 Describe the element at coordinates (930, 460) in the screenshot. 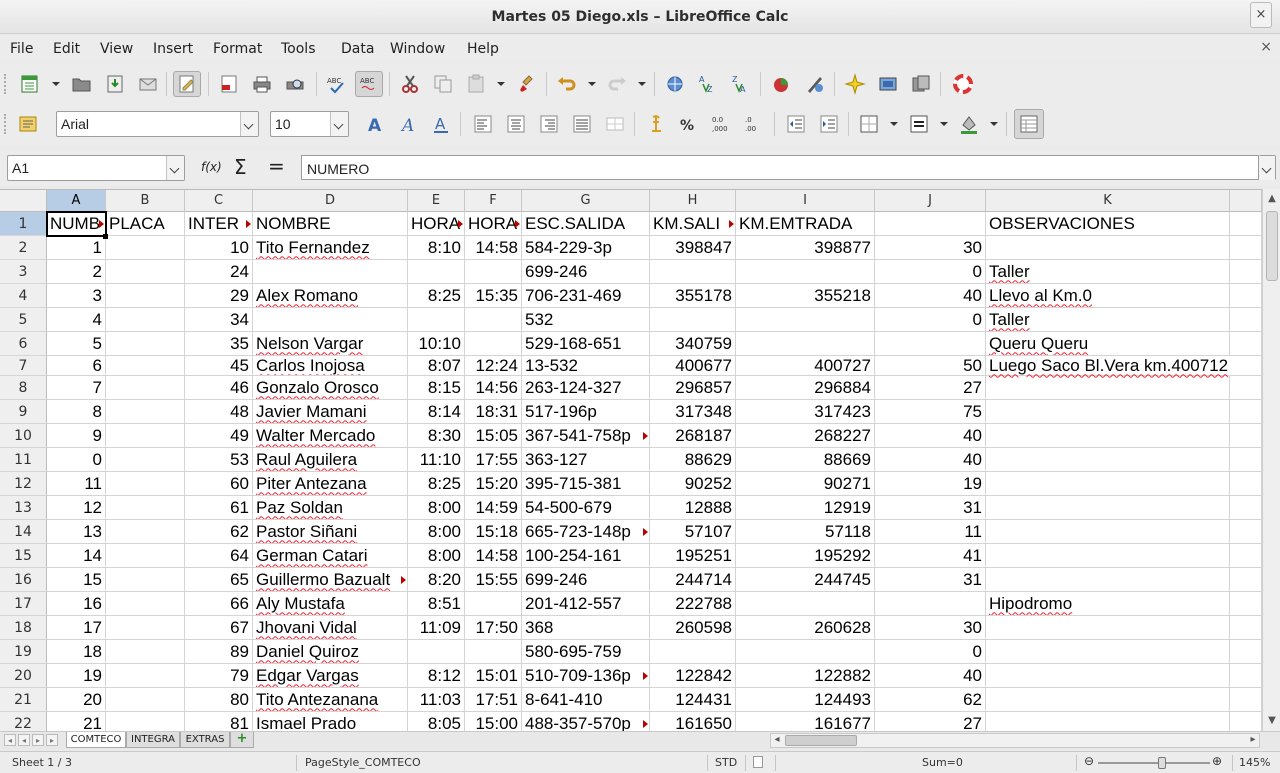

I see `cell-j11: 40` at that location.